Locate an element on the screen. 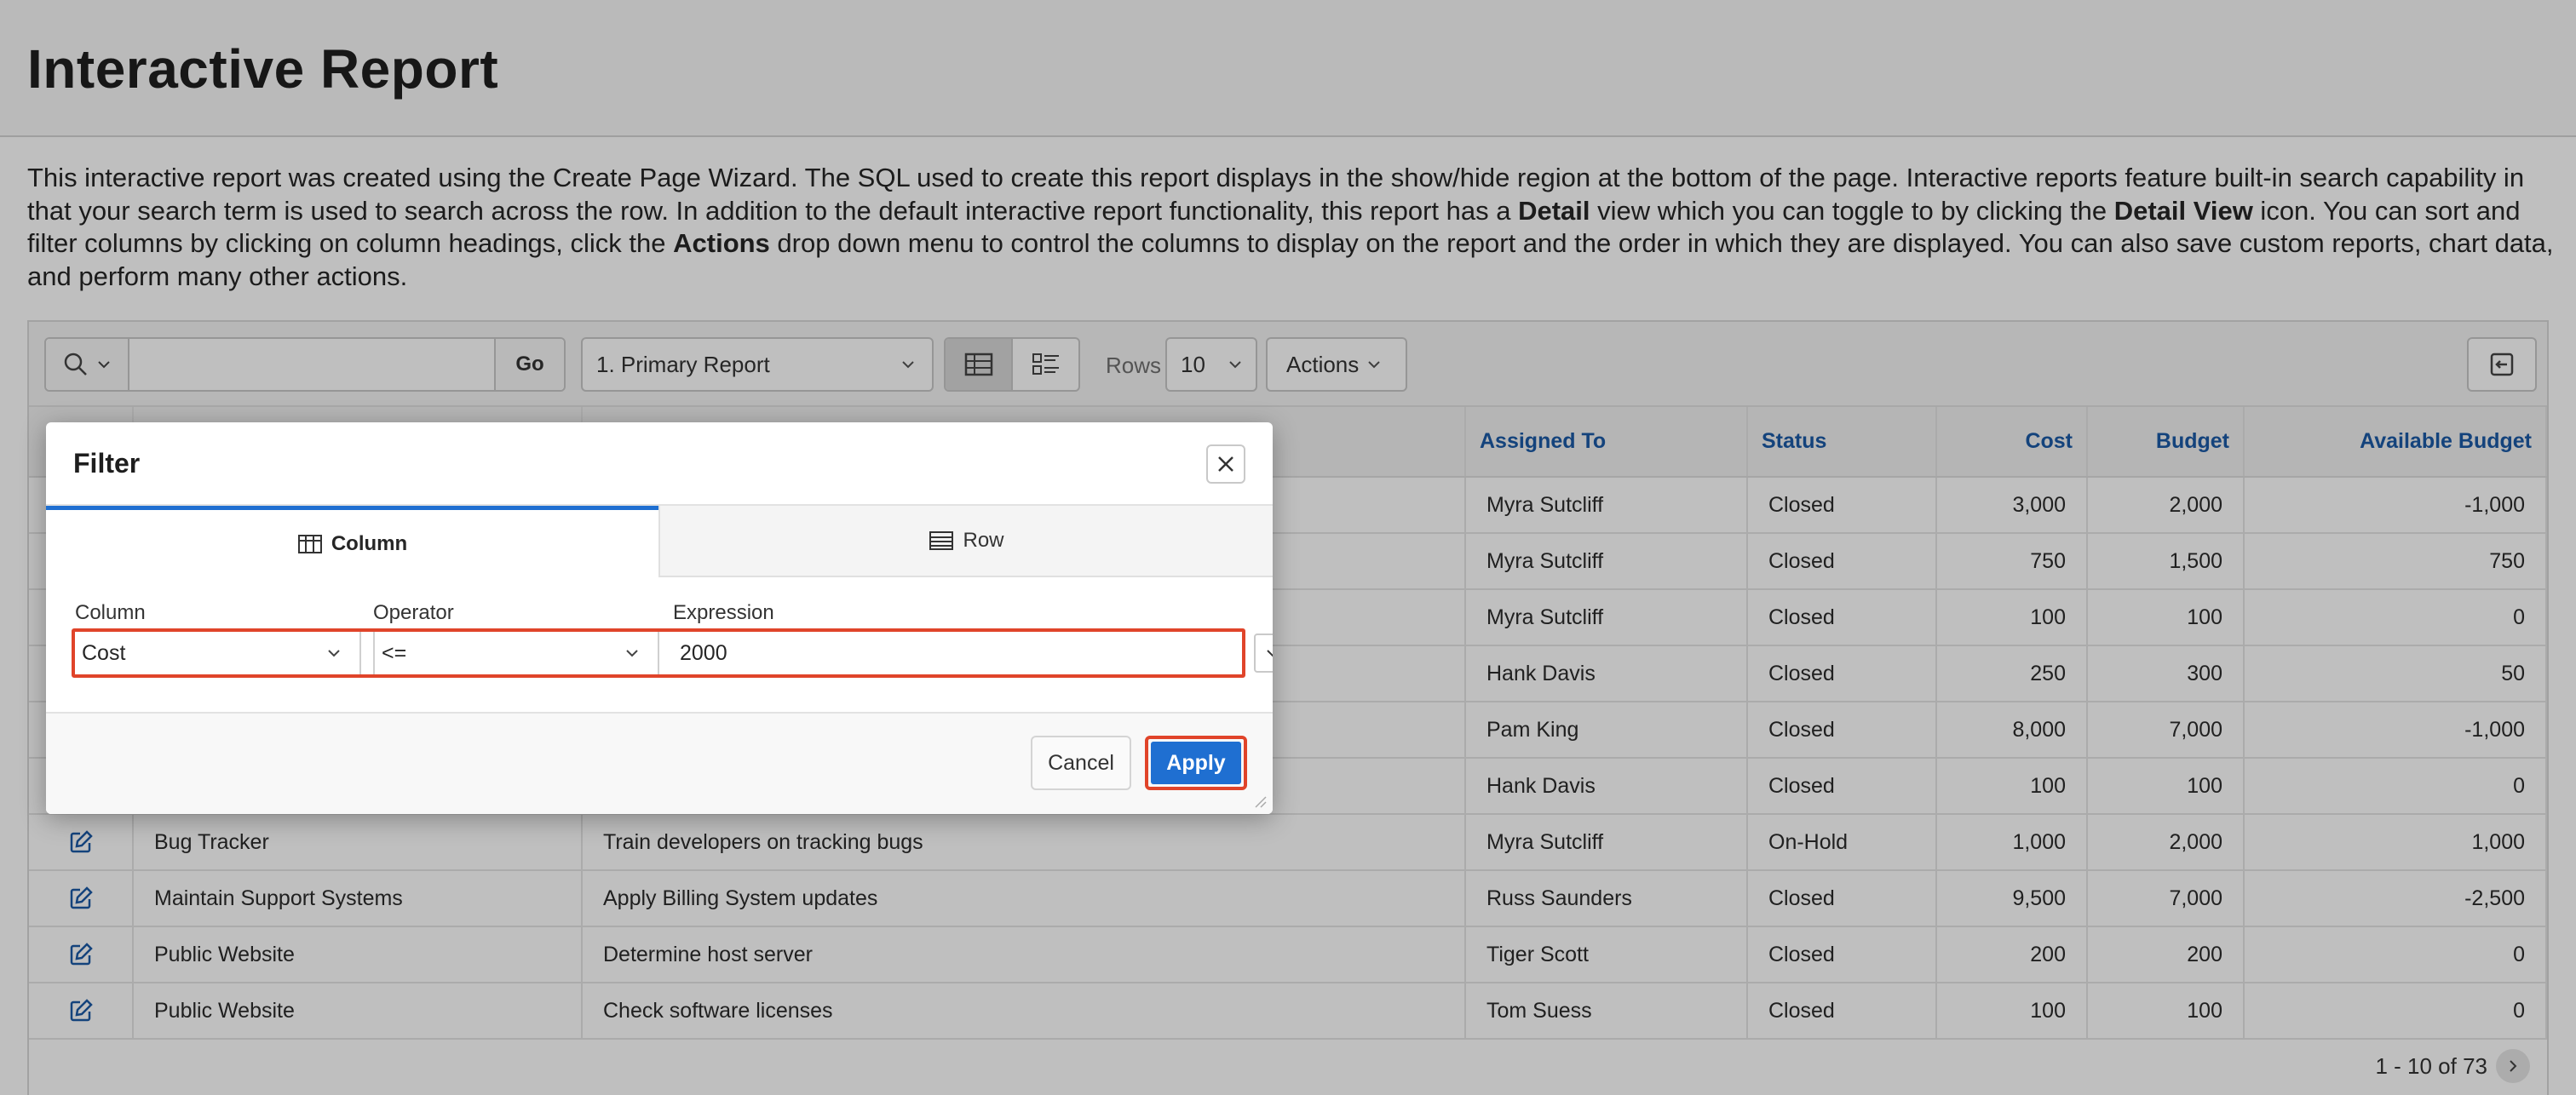 The height and width of the screenshot is (1095, 2576). tab-row: Row is located at coordinates (966, 541).